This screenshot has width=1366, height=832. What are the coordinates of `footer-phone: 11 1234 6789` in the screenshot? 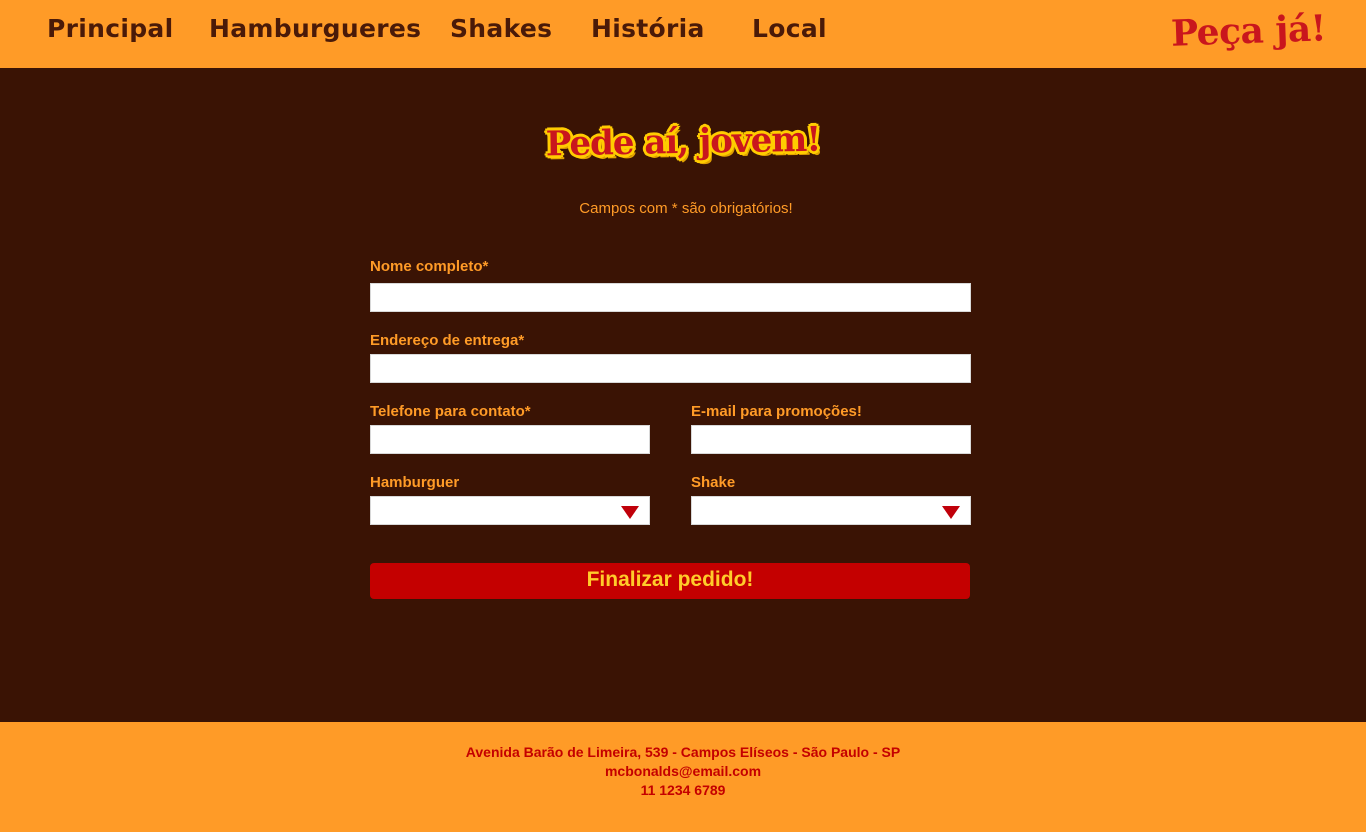 It's located at (683, 790).